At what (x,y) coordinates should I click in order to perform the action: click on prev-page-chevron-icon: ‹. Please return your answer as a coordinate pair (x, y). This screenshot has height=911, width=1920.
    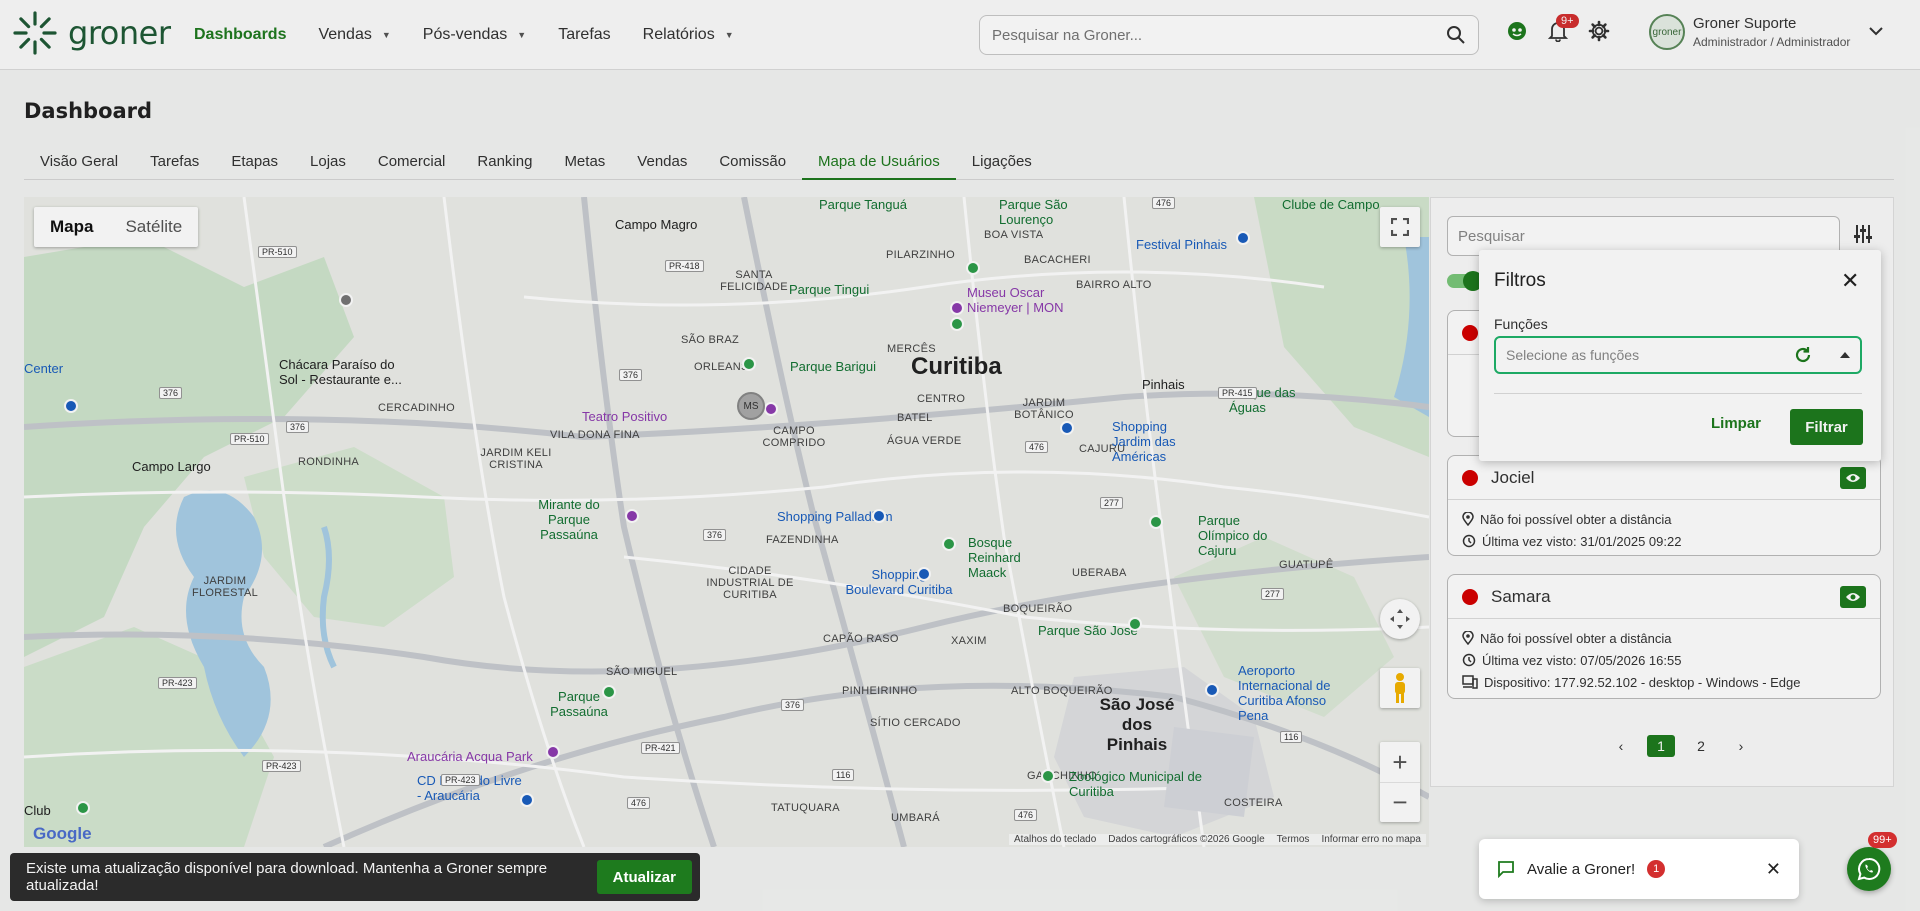
    Looking at the image, I should click on (1621, 746).